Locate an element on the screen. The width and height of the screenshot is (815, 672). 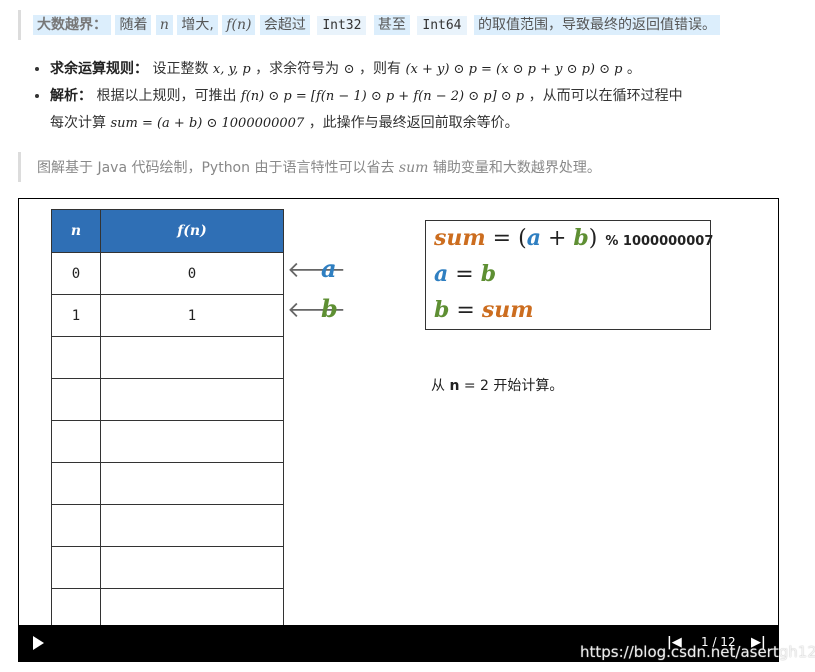
code-line-b: b = sum is located at coordinates (484, 310).